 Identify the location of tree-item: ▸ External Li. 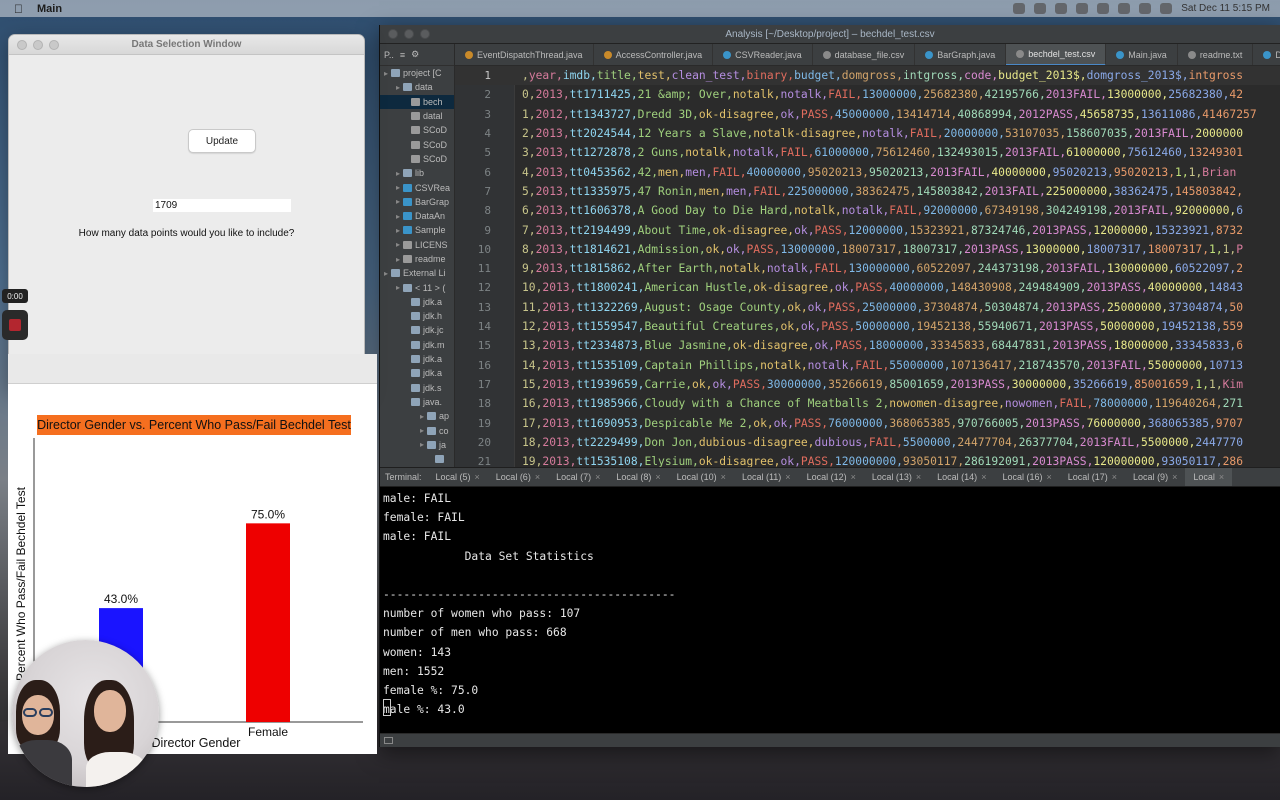
(417, 273).